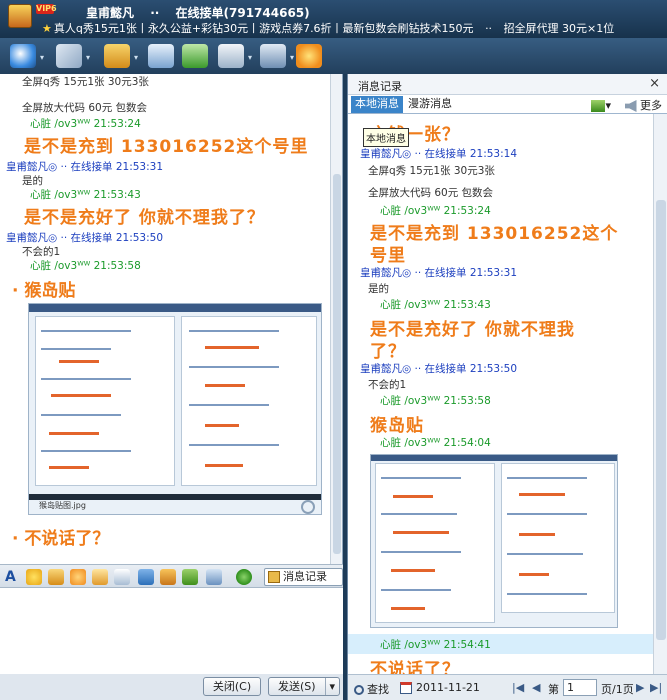  Describe the element at coordinates (100, 577) in the screenshot. I see `doodle-icon` at that location.